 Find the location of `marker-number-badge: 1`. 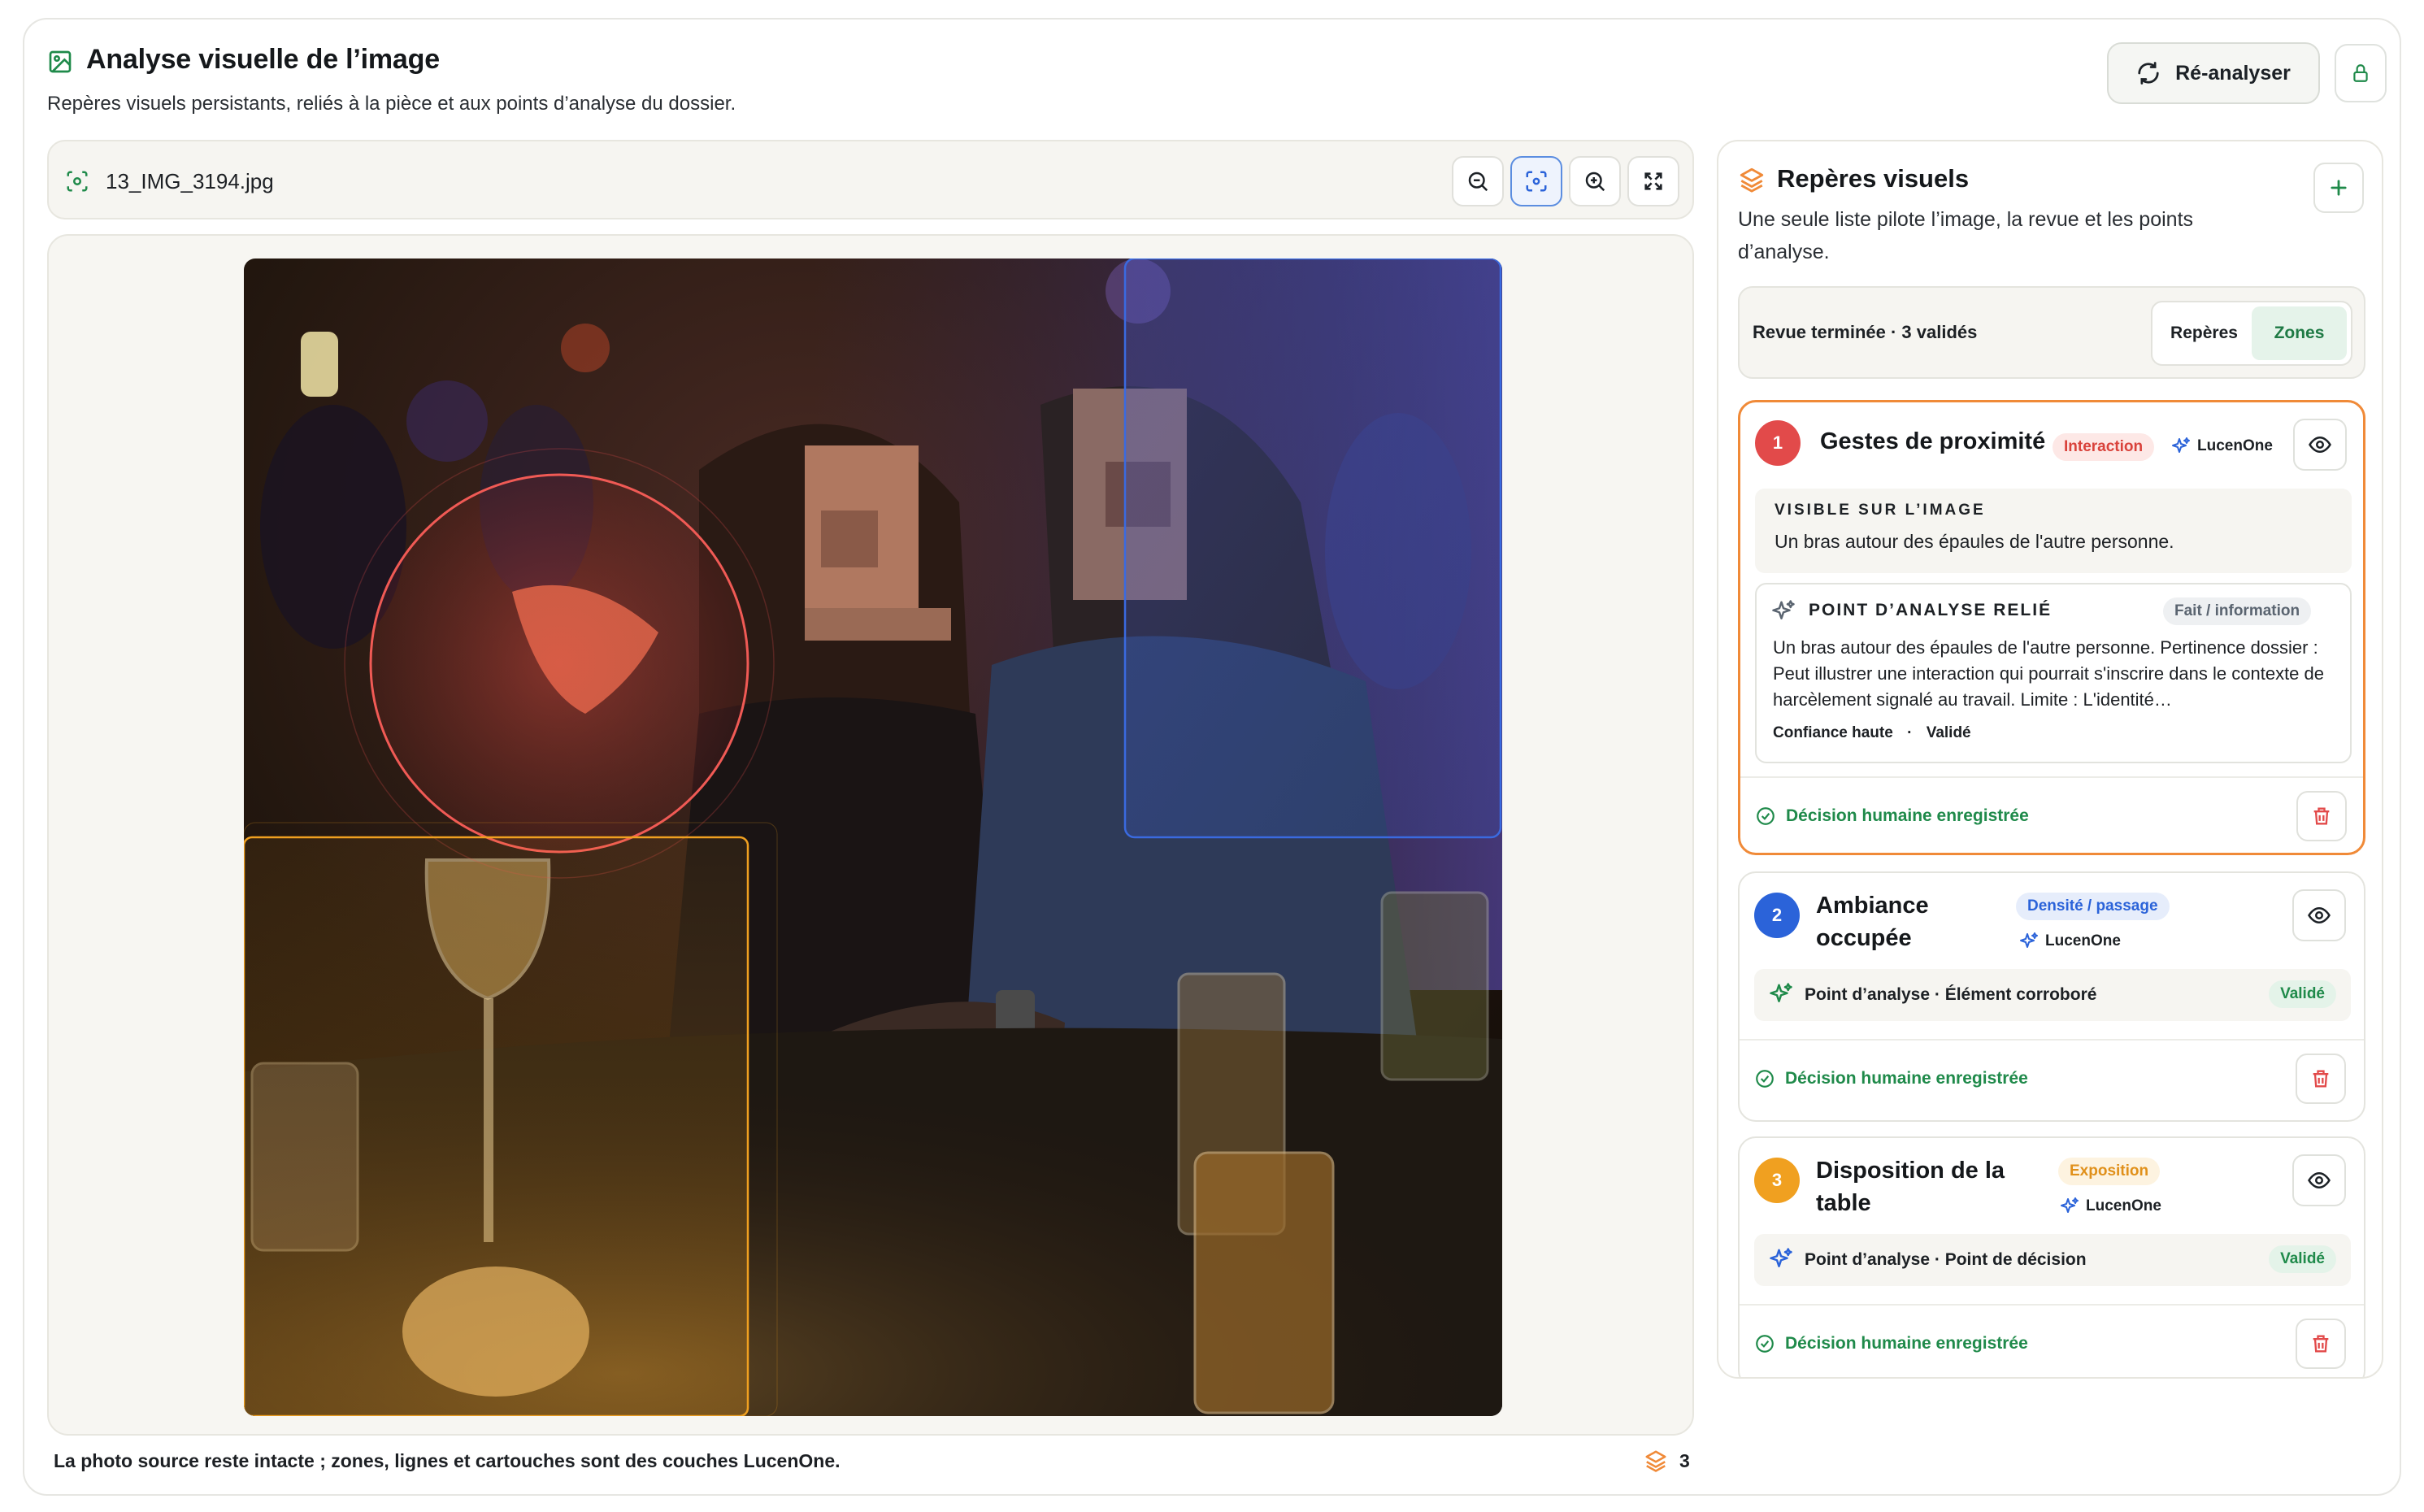

marker-number-badge: 1 is located at coordinates (1778, 443).